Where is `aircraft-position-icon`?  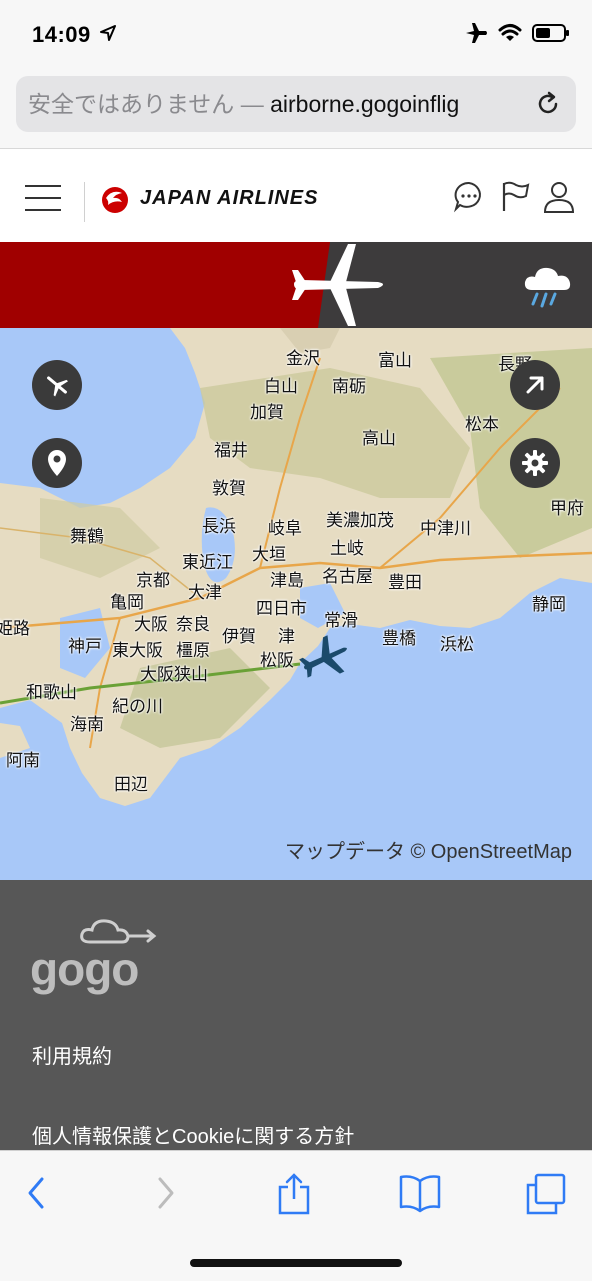 aircraft-position-icon is located at coordinates (326, 660).